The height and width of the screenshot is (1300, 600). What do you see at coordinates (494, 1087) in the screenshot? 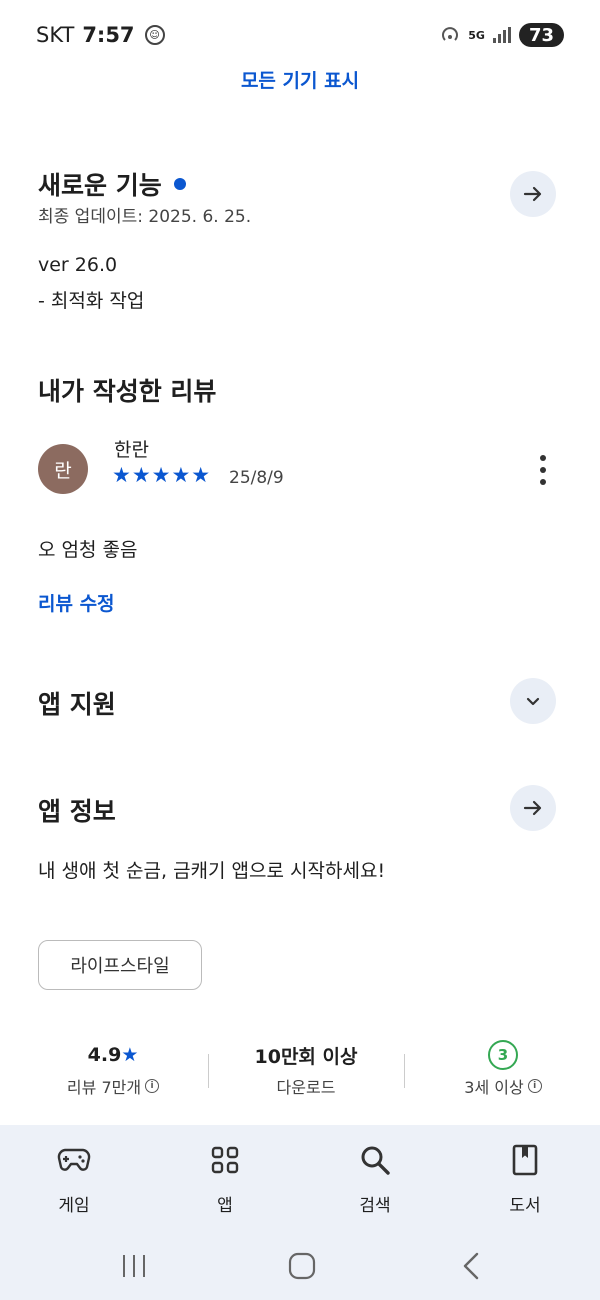
I see `age-rating-label: 3세 이상` at bounding box center [494, 1087].